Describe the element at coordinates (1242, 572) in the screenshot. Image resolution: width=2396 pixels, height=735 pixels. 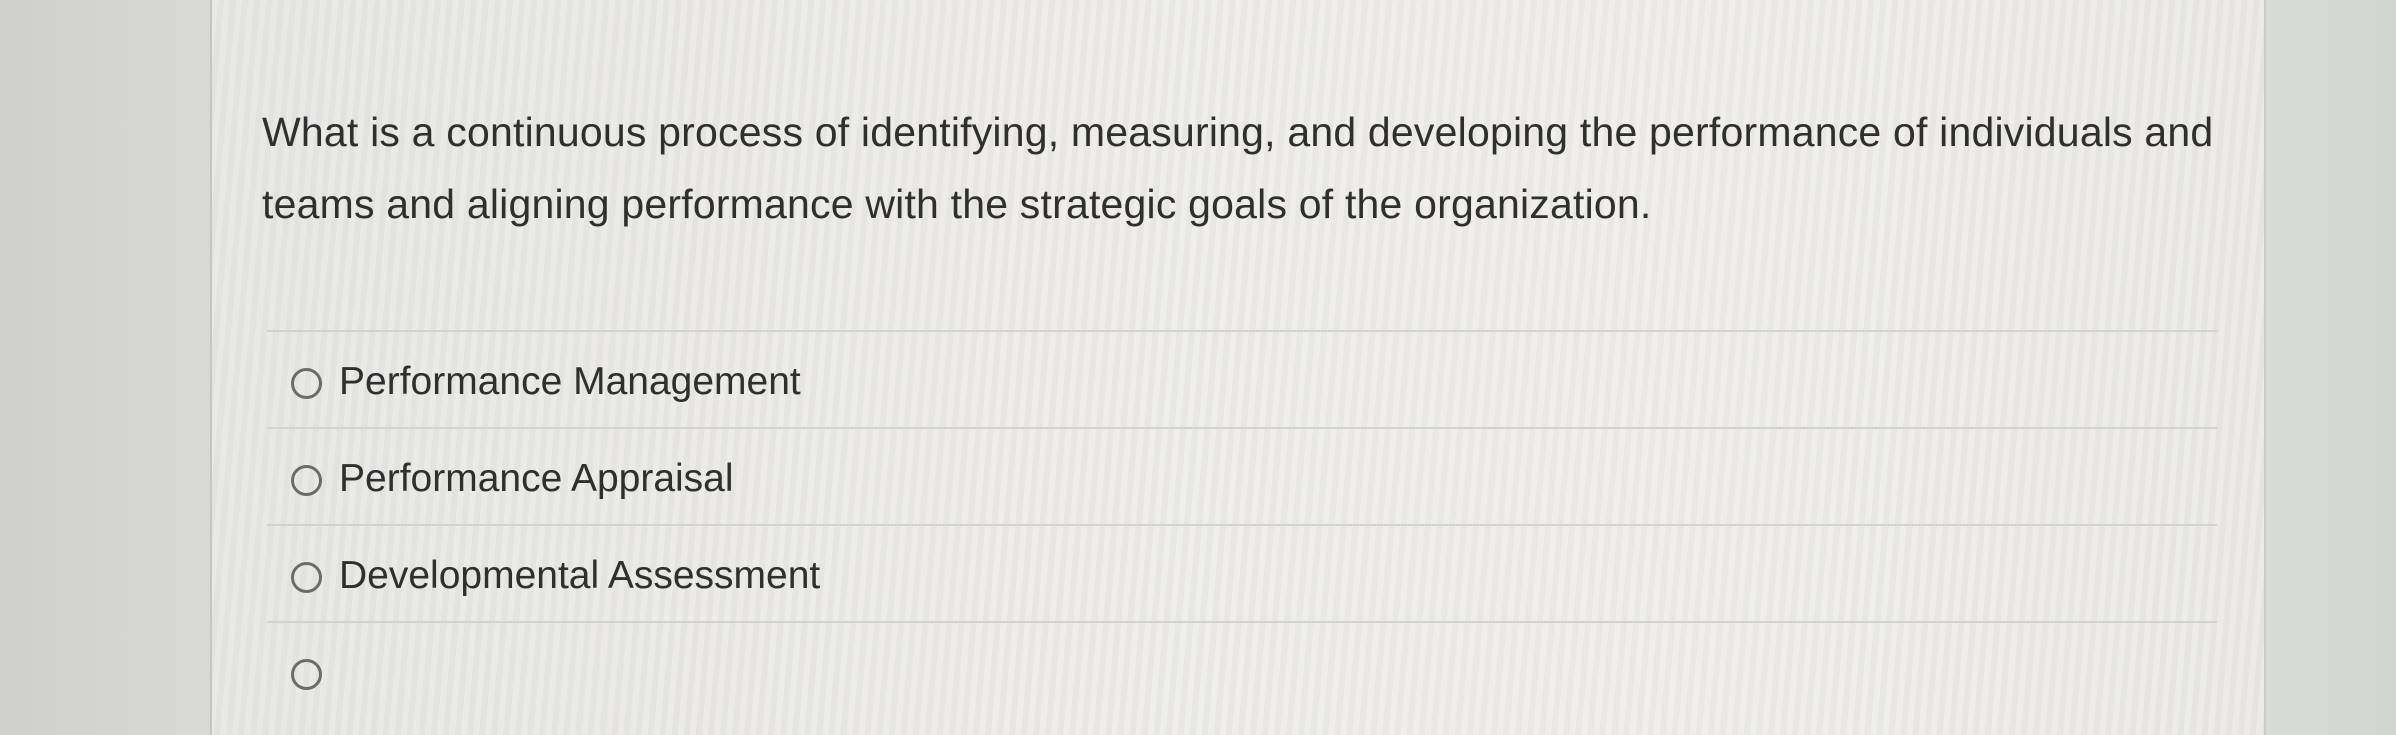
I see `answer-option: Developmental Assessment` at that location.